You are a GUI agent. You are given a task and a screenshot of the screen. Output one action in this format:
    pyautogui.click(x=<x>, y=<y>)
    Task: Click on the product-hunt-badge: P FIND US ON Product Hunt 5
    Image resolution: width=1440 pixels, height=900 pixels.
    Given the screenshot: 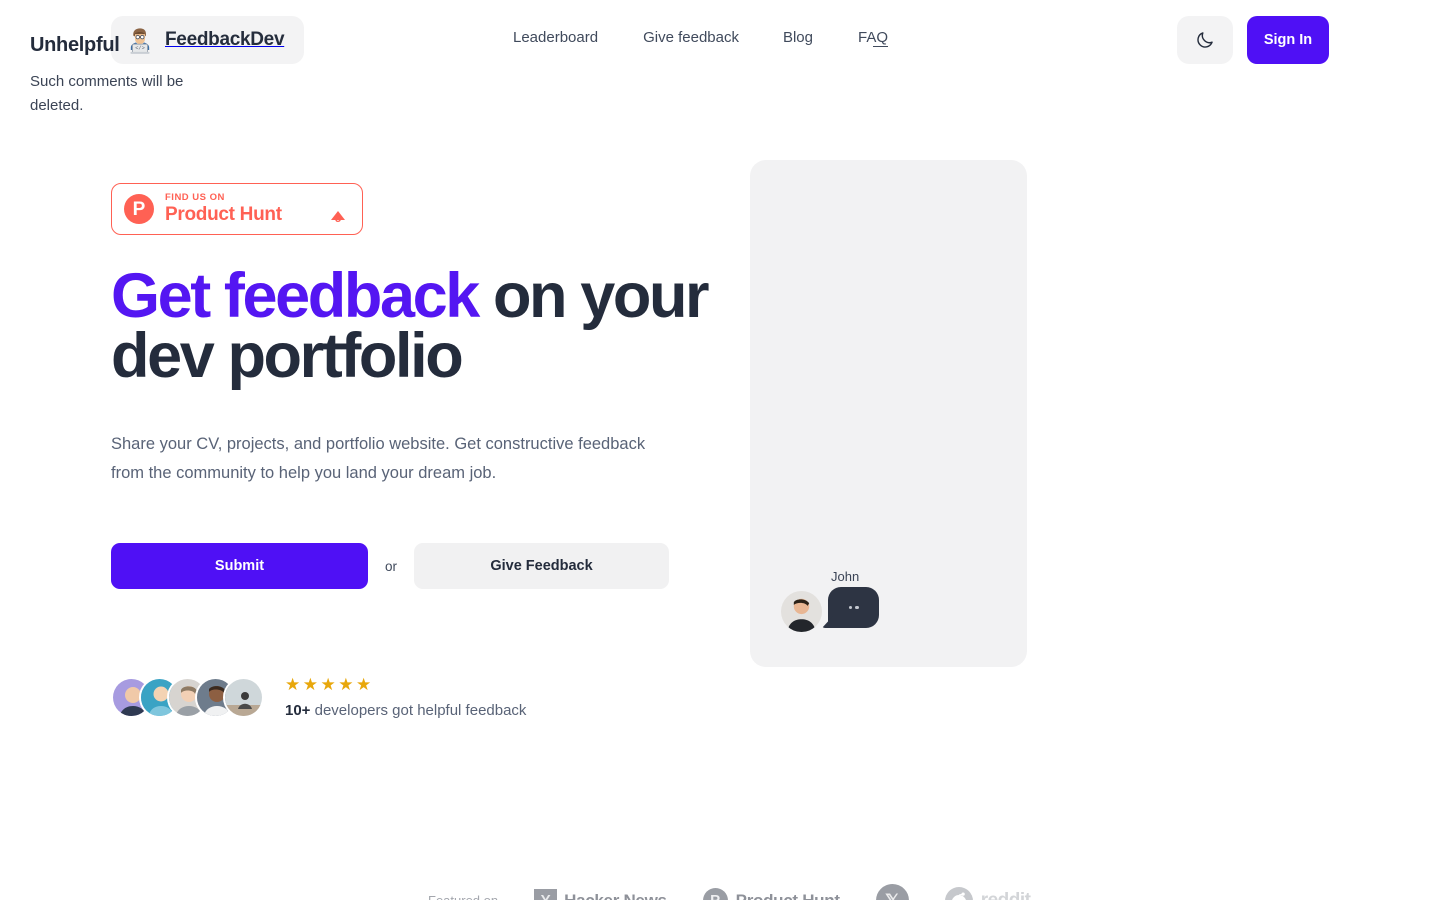 What is the action you would take?
    pyautogui.click(x=237, y=209)
    